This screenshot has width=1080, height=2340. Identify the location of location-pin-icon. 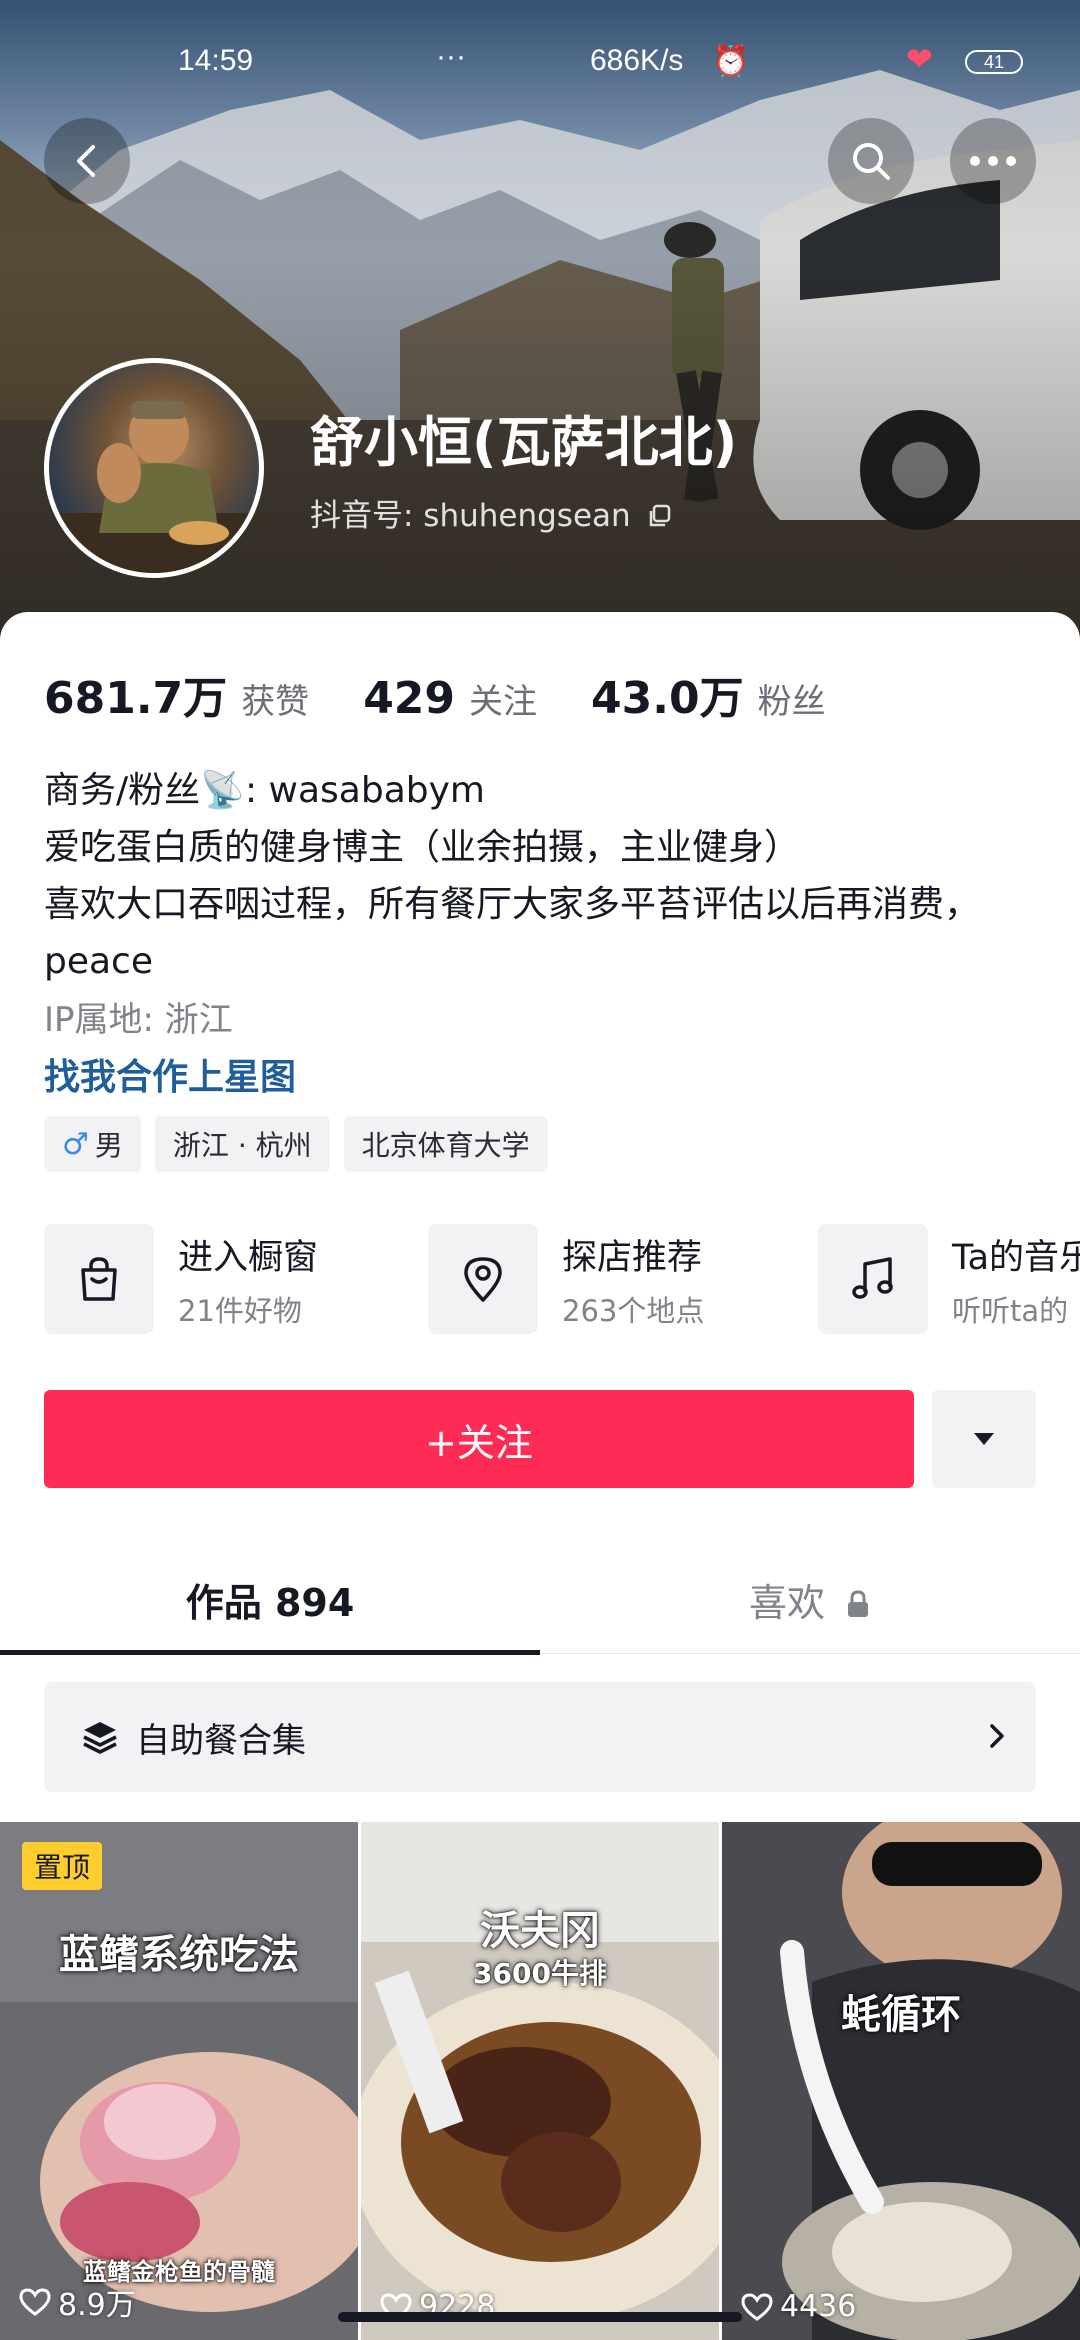
(483, 1279).